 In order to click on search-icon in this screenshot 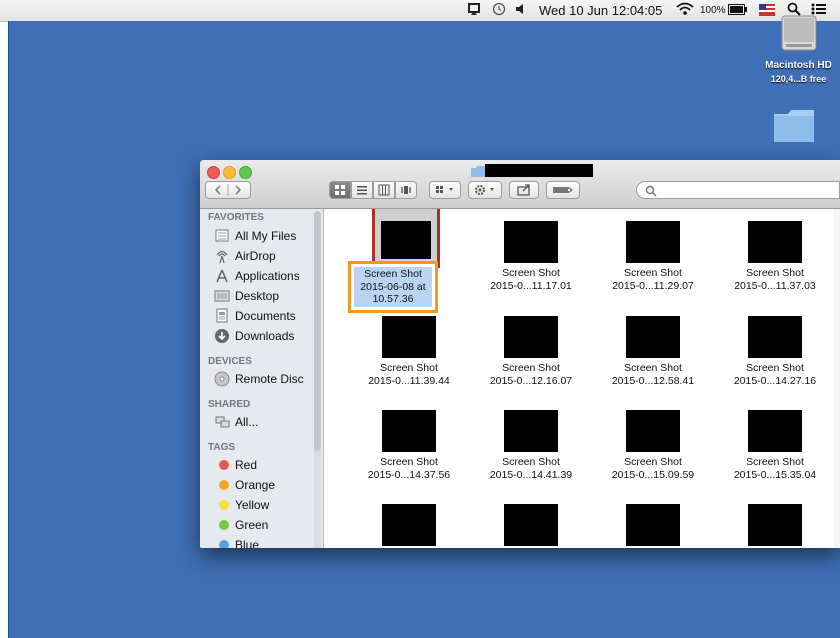, I will do `click(651, 191)`.